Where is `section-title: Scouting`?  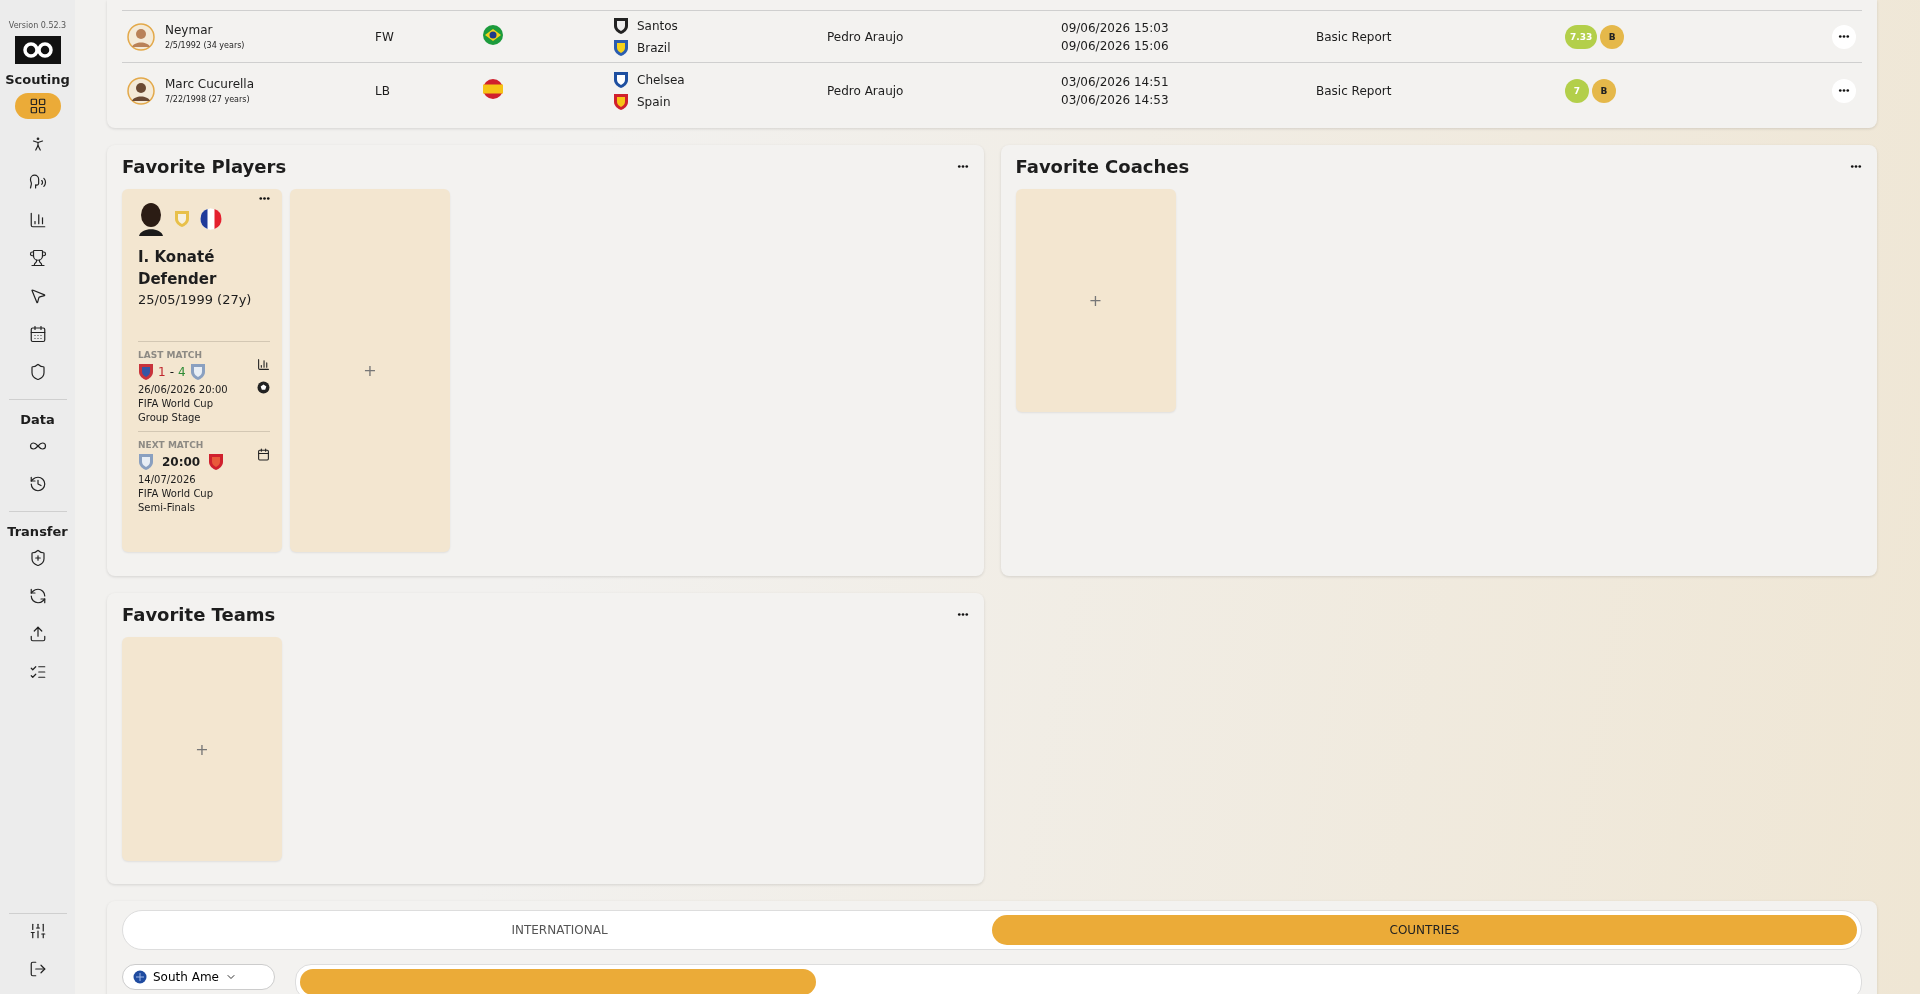 section-title: Scouting is located at coordinates (37, 79).